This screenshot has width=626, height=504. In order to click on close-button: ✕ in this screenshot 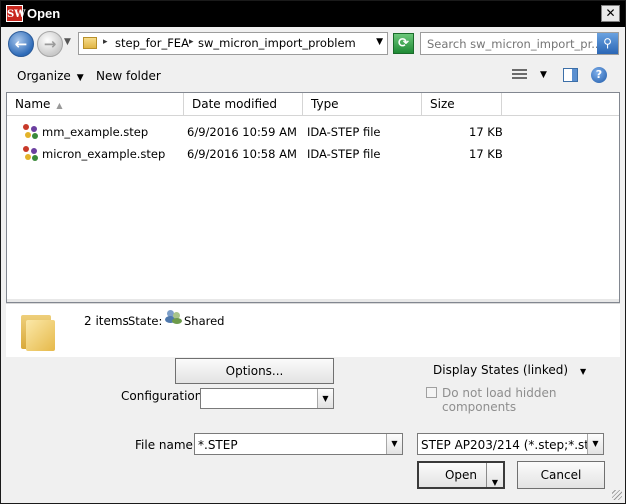, I will do `click(610, 13)`.